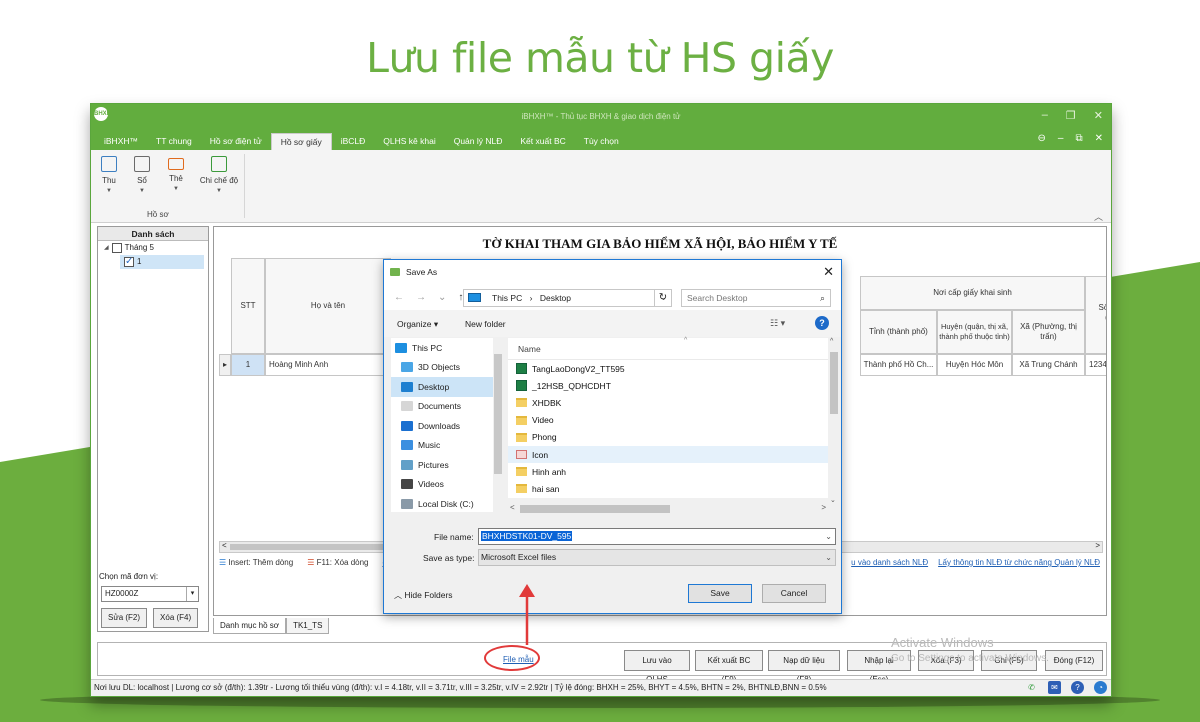 This screenshot has width=1200, height=722. Describe the element at coordinates (1095, 365) in the screenshot. I see `cell-number: 1234` at that location.